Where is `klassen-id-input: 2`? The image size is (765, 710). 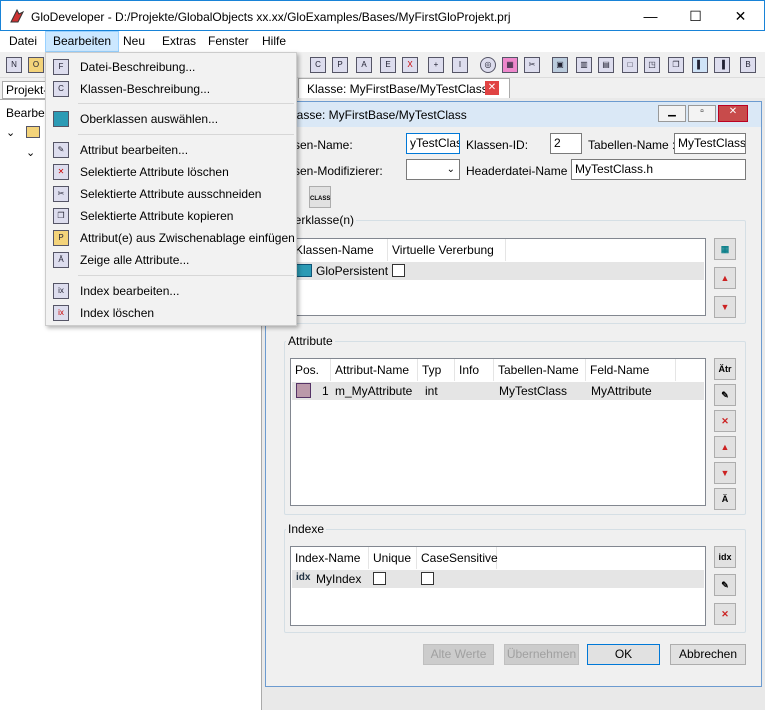 klassen-id-input: 2 is located at coordinates (566, 143).